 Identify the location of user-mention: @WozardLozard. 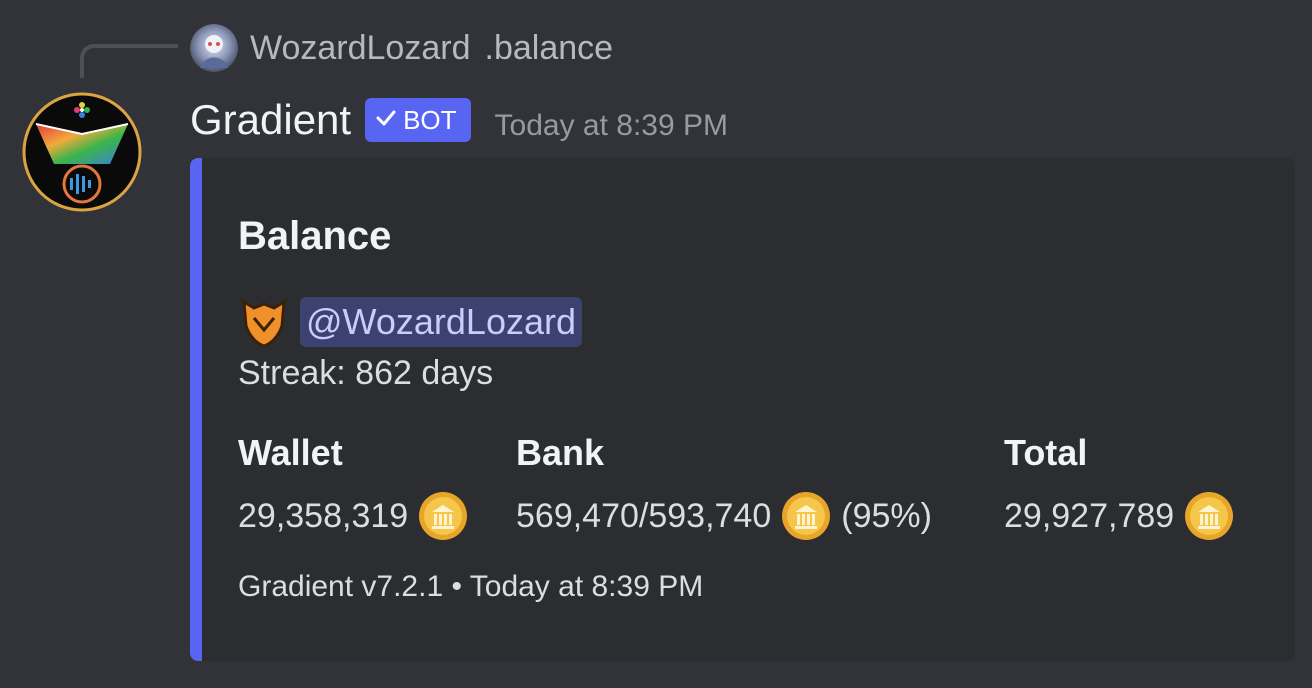
(441, 322).